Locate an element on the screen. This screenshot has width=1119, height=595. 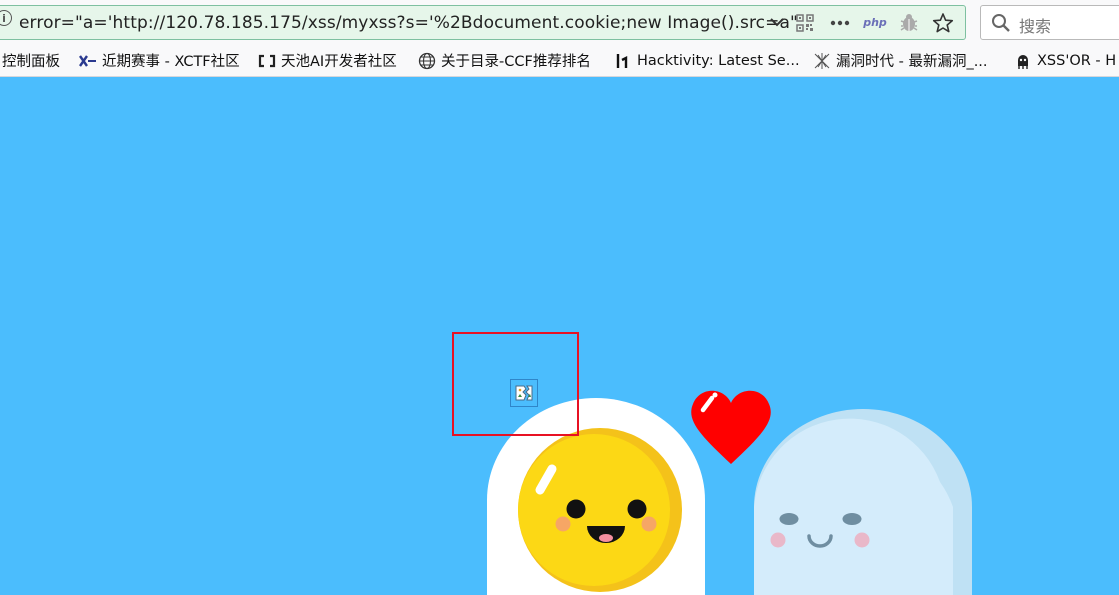
vulnerability-era-icon is located at coordinates (822, 61).